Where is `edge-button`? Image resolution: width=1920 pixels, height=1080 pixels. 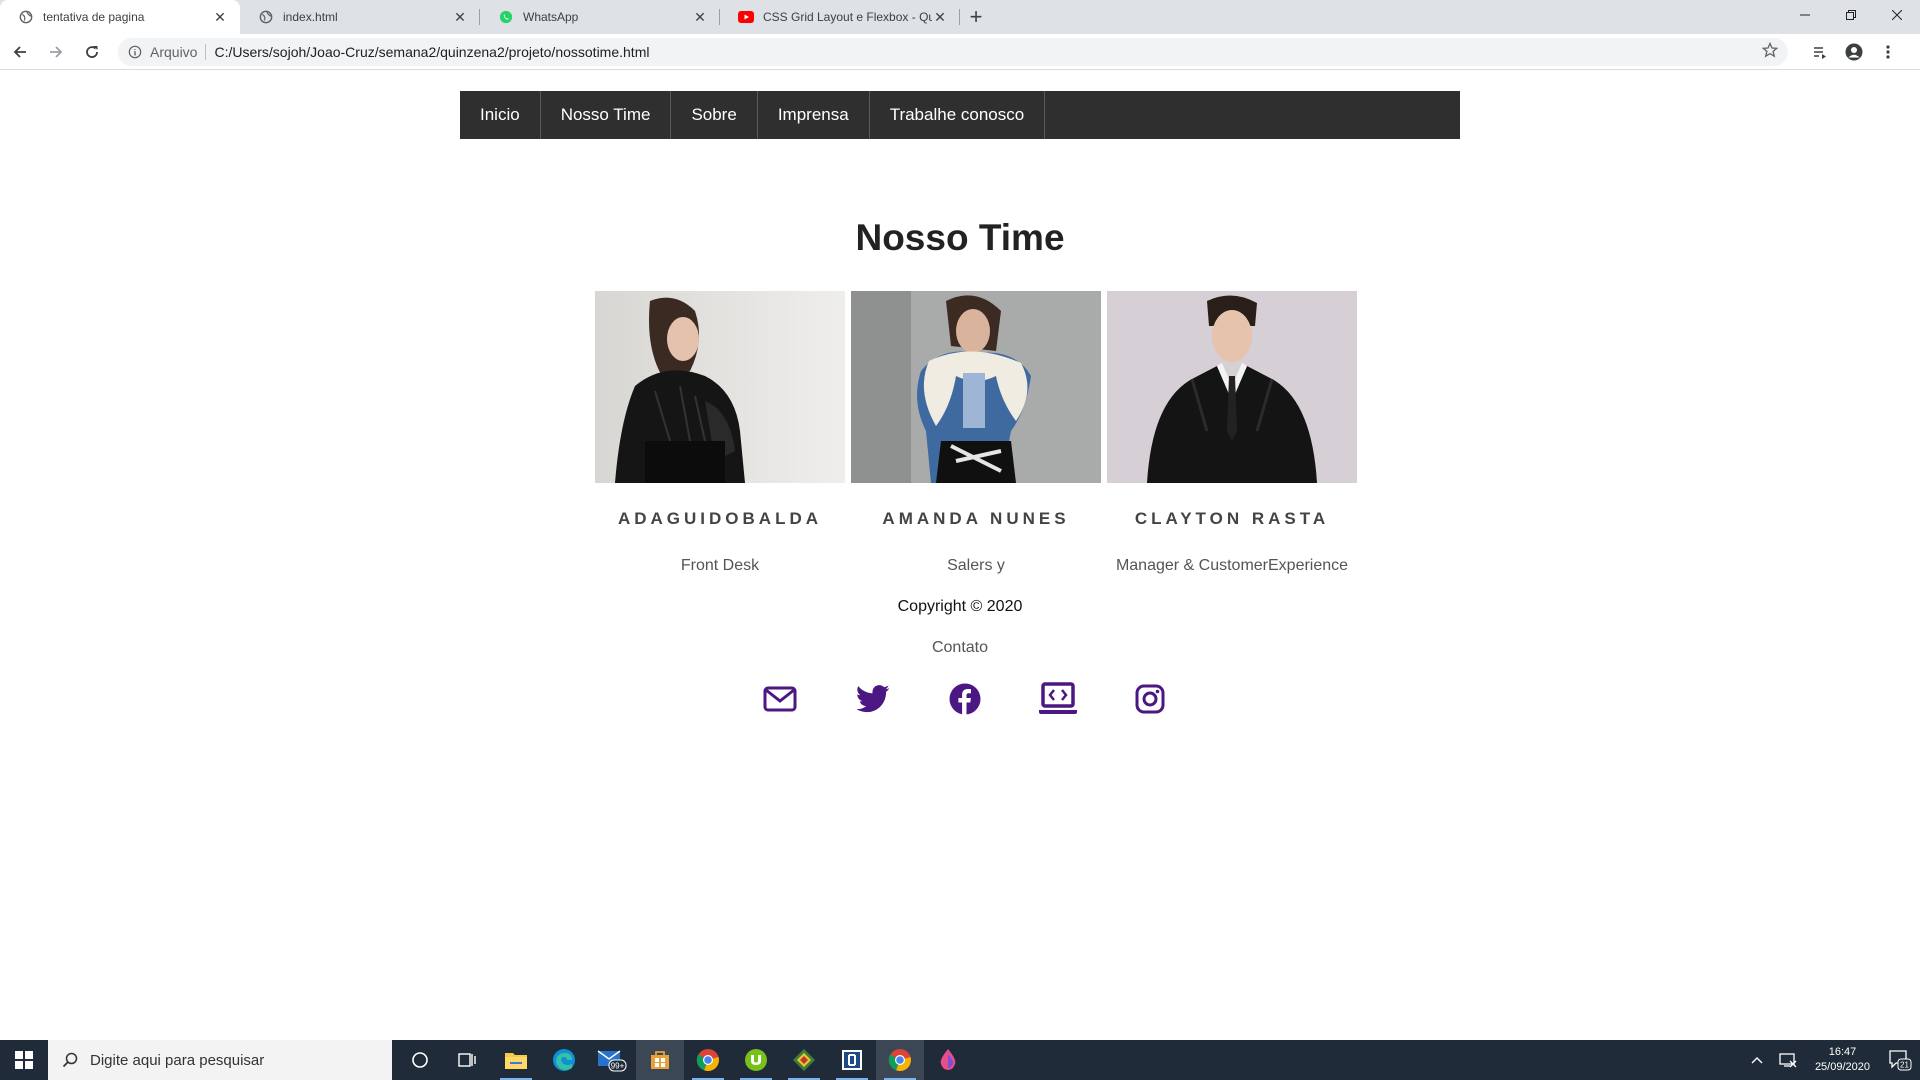
edge-button is located at coordinates (564, 1060).